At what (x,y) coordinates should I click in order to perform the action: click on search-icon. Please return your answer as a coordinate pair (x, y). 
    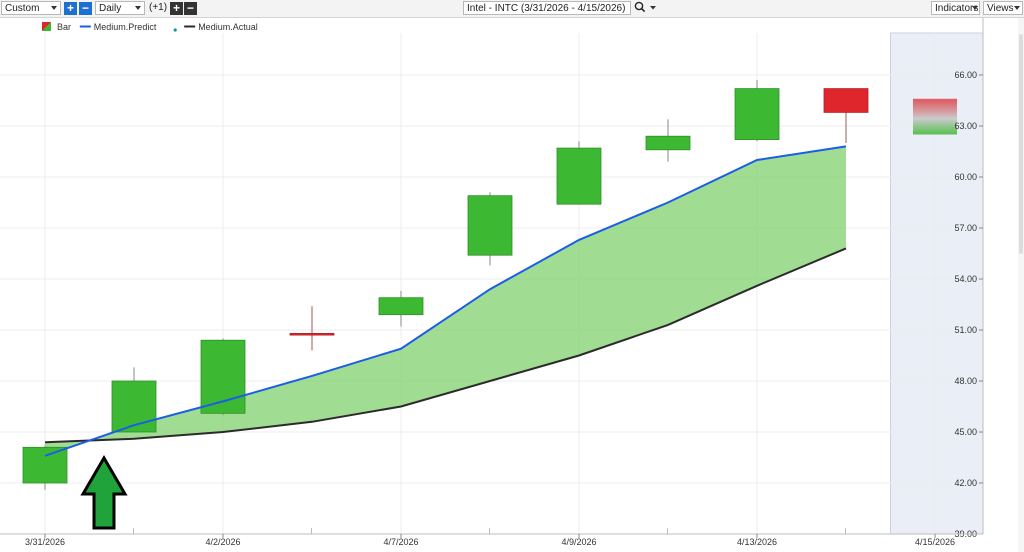
    Looking at the image, I should click on (645, 7).